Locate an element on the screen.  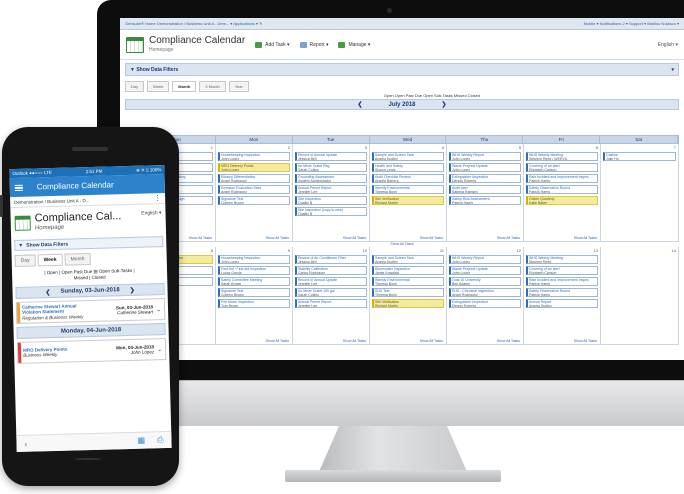
mobile-tab-week: Week is located at coordinates (50, 260).